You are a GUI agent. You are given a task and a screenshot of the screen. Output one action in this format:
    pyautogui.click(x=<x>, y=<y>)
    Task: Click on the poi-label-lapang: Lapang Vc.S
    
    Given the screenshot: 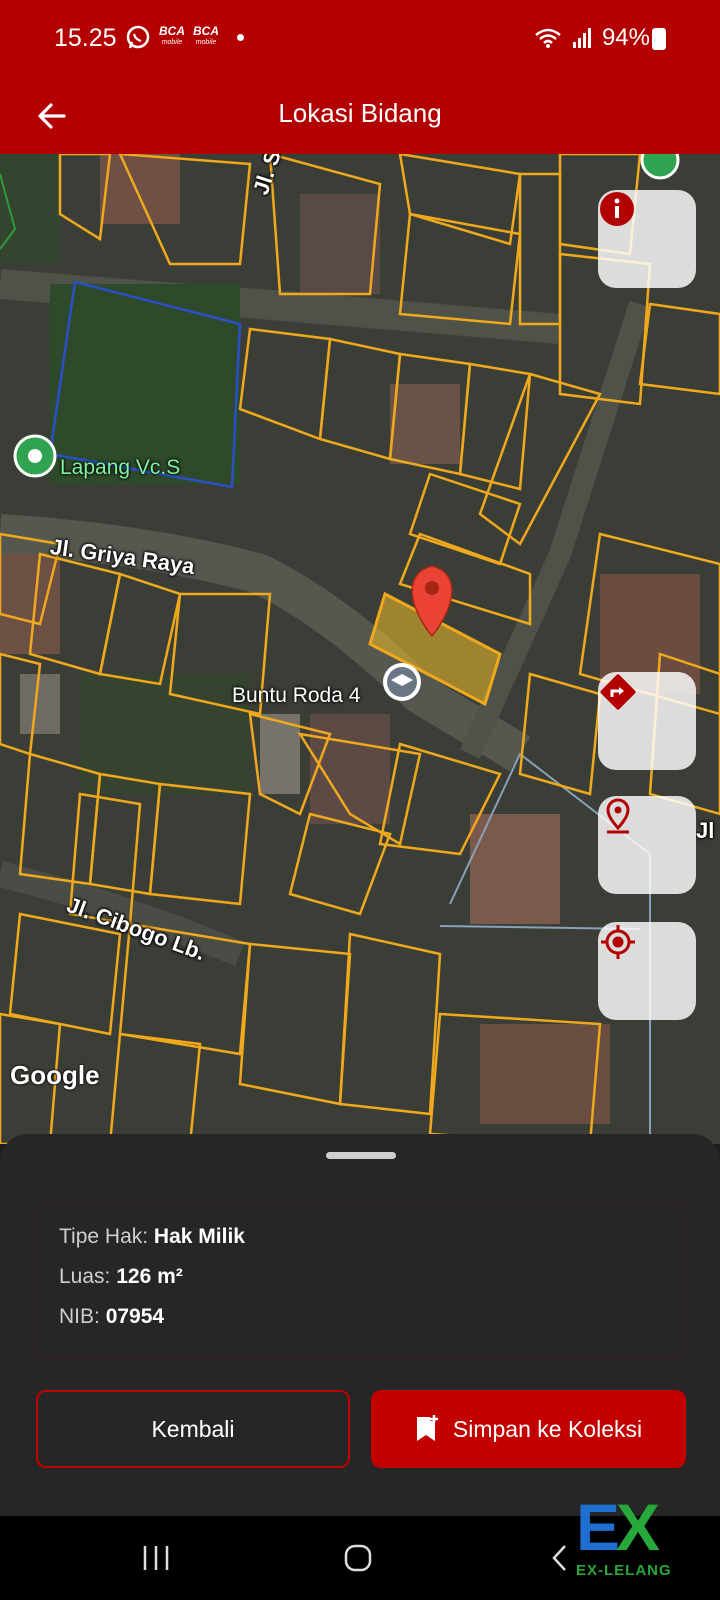 What is the action you would take?
    pyautogui.click(x=120, y=467)
    